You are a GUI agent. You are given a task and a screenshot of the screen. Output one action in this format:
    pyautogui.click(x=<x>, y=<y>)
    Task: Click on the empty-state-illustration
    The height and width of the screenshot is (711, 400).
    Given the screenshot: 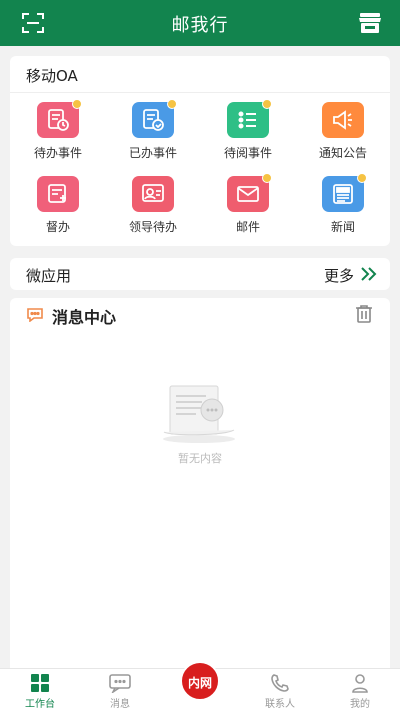 What is the action you would take?
    pyautogui.click(x=199, y=414)
    